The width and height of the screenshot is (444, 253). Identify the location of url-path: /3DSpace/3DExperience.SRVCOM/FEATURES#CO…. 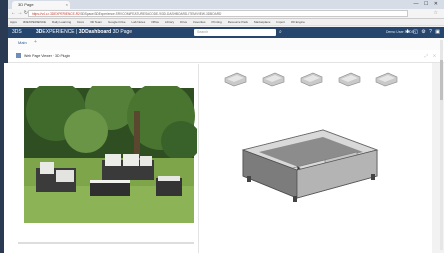
(150, 14).